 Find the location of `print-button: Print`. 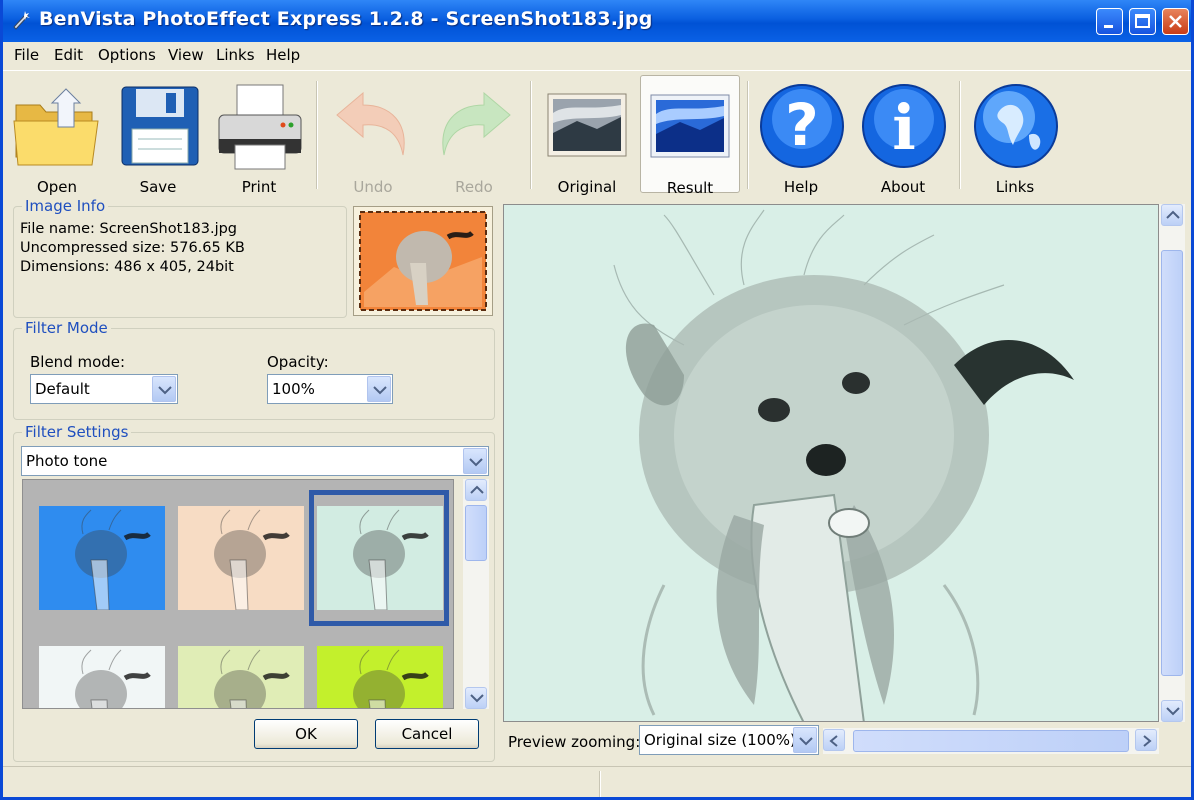

print-button: Print is located at coordinates (259, 135).